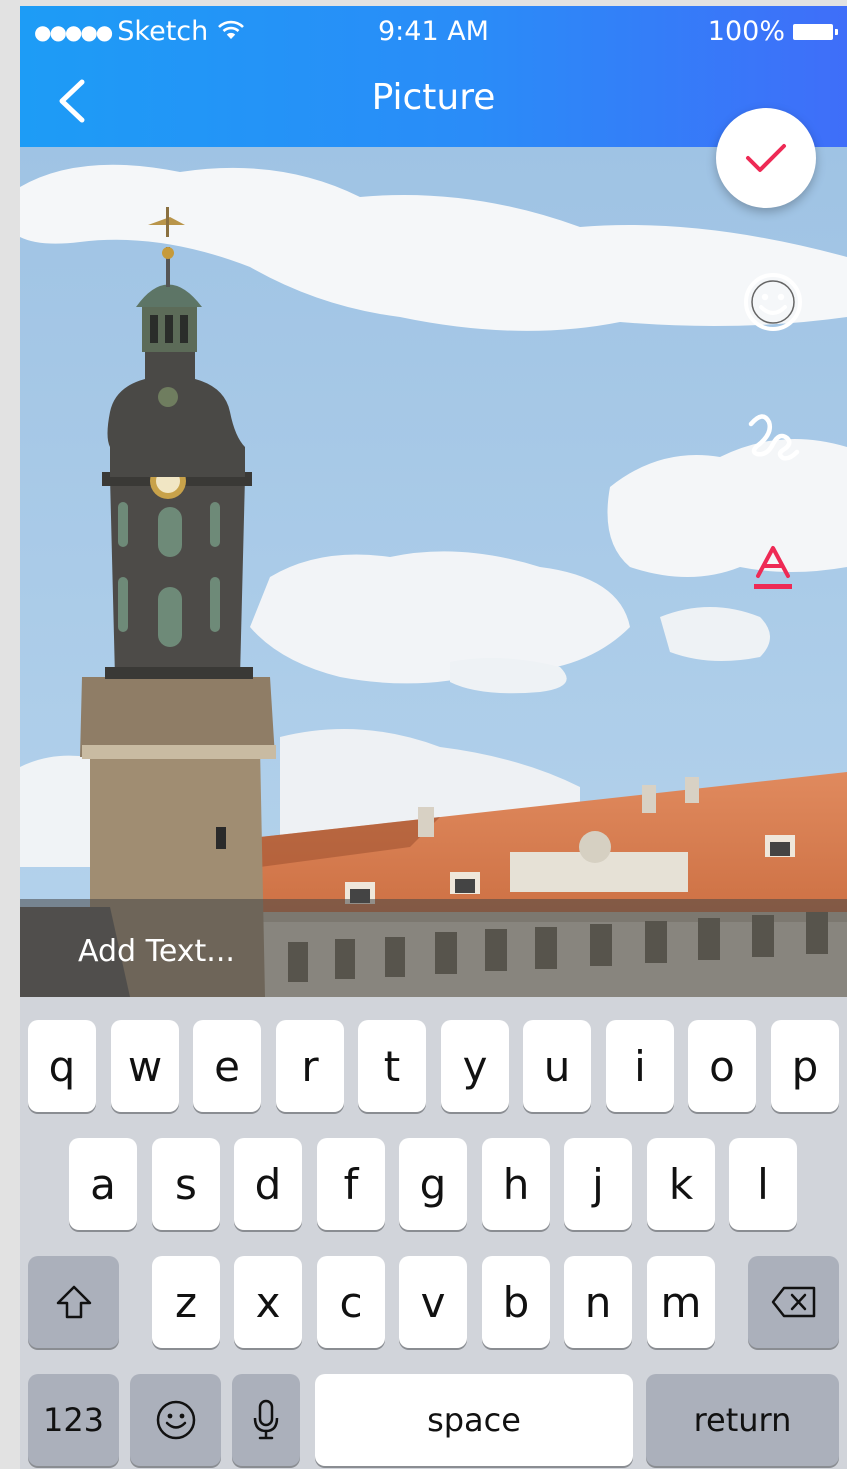 This screenshot has height=1469, width=847. What do you see at coordinates (310, 1066) in the screenshot?
I see `key-r: r` at bounding box center [310, 1066].